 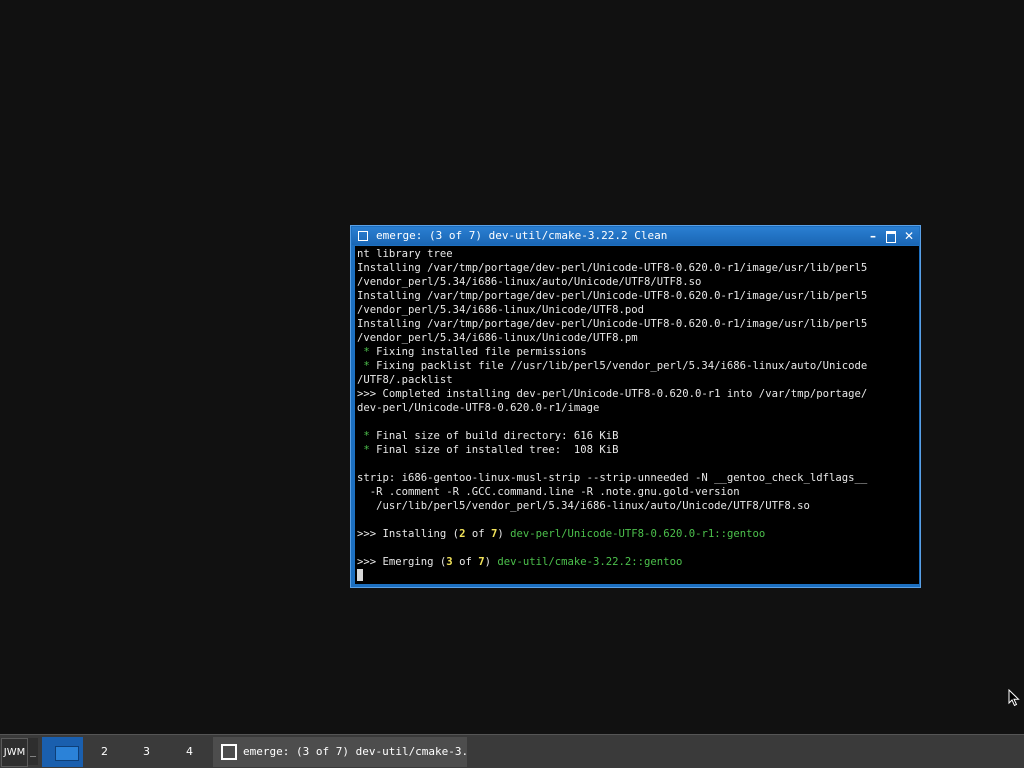 What do you see at coordinates (146, 752) in the screenshot?
I see `desktop-pager-3: 3` at bounding box center [146, 752].